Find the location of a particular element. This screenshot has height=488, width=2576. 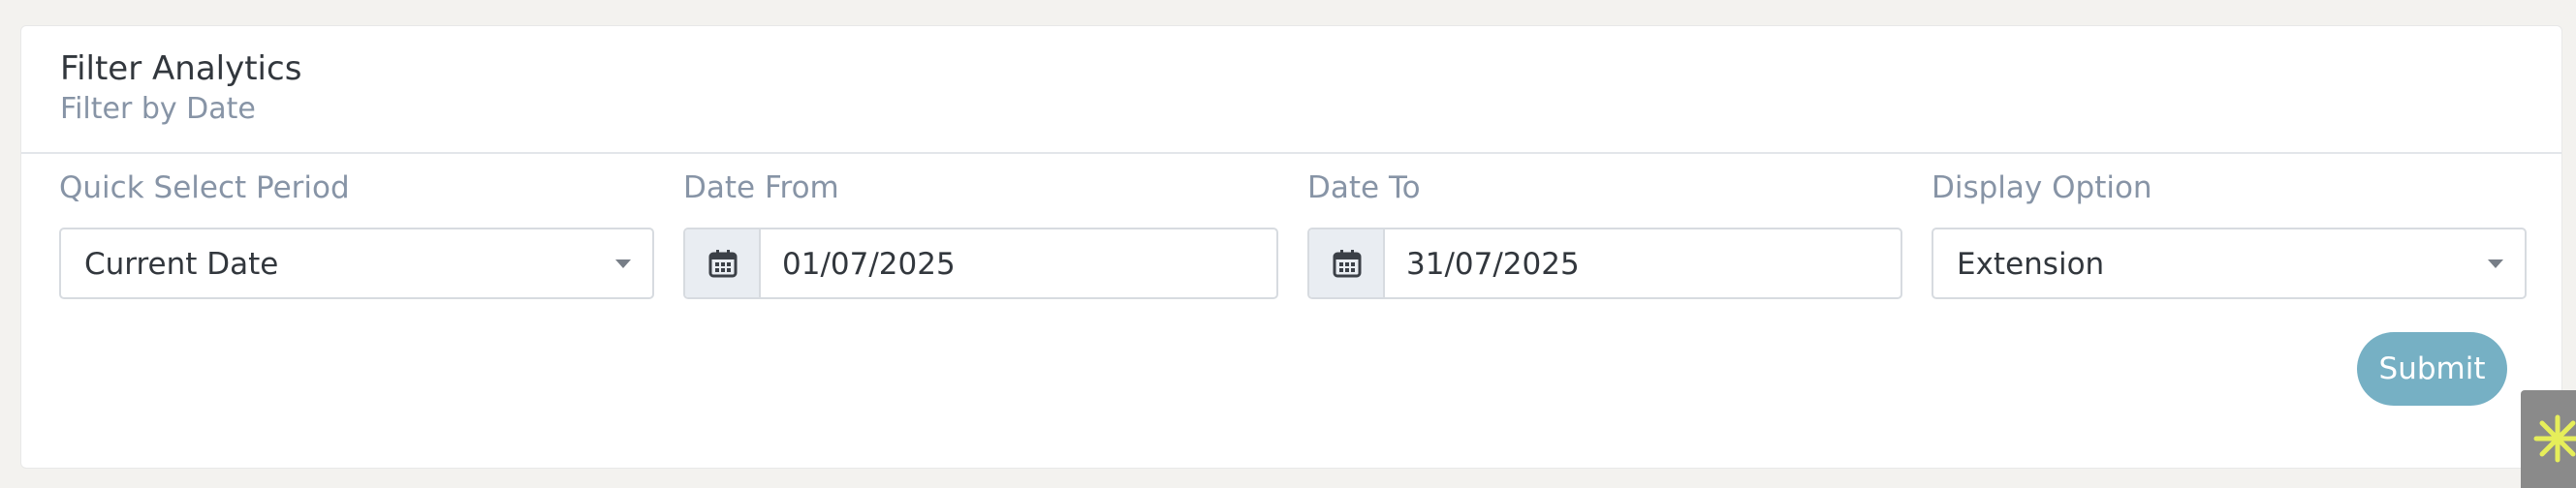

date-from-field: 01/07/2025 is located at coordinates (980, 263).